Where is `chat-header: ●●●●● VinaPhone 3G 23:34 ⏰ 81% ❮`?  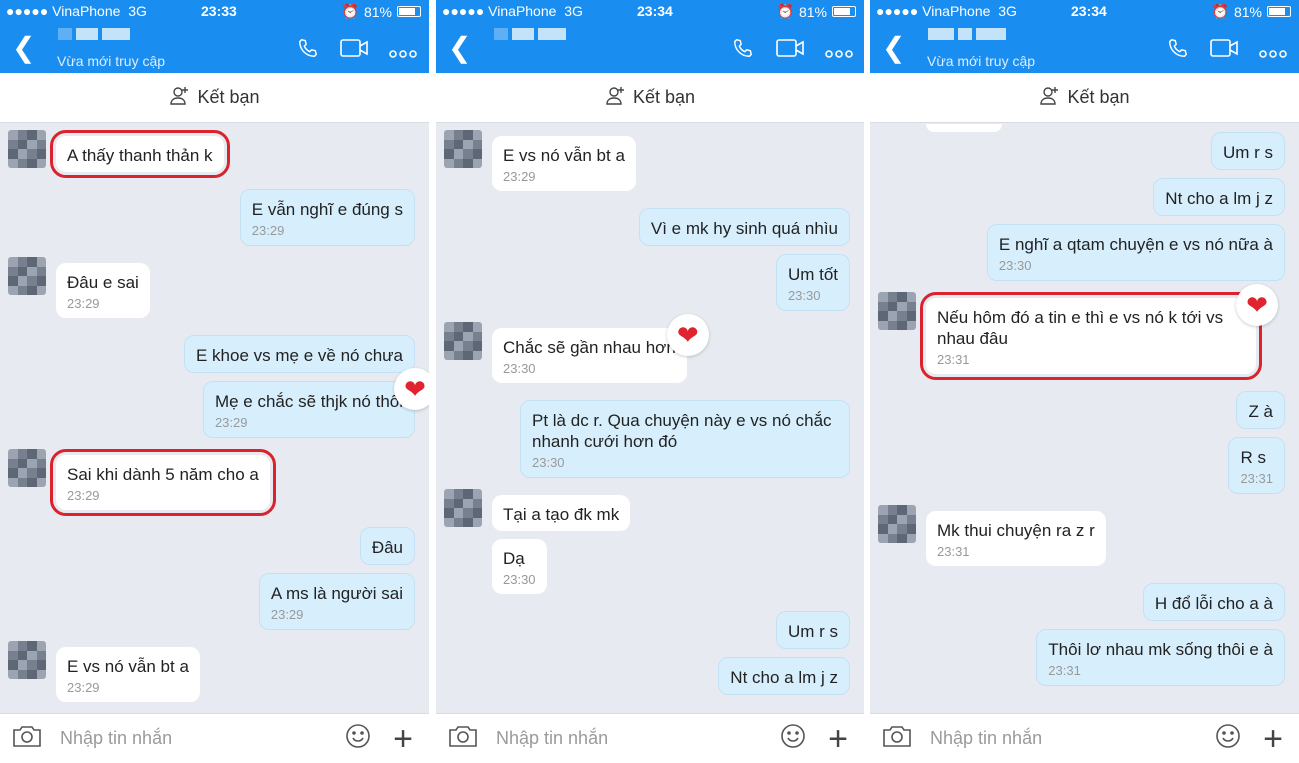 chat-header: ●●●●● VinaPhone 3G 23:34 ⏰ 81% ❮ is located at coordinates (650, 36).